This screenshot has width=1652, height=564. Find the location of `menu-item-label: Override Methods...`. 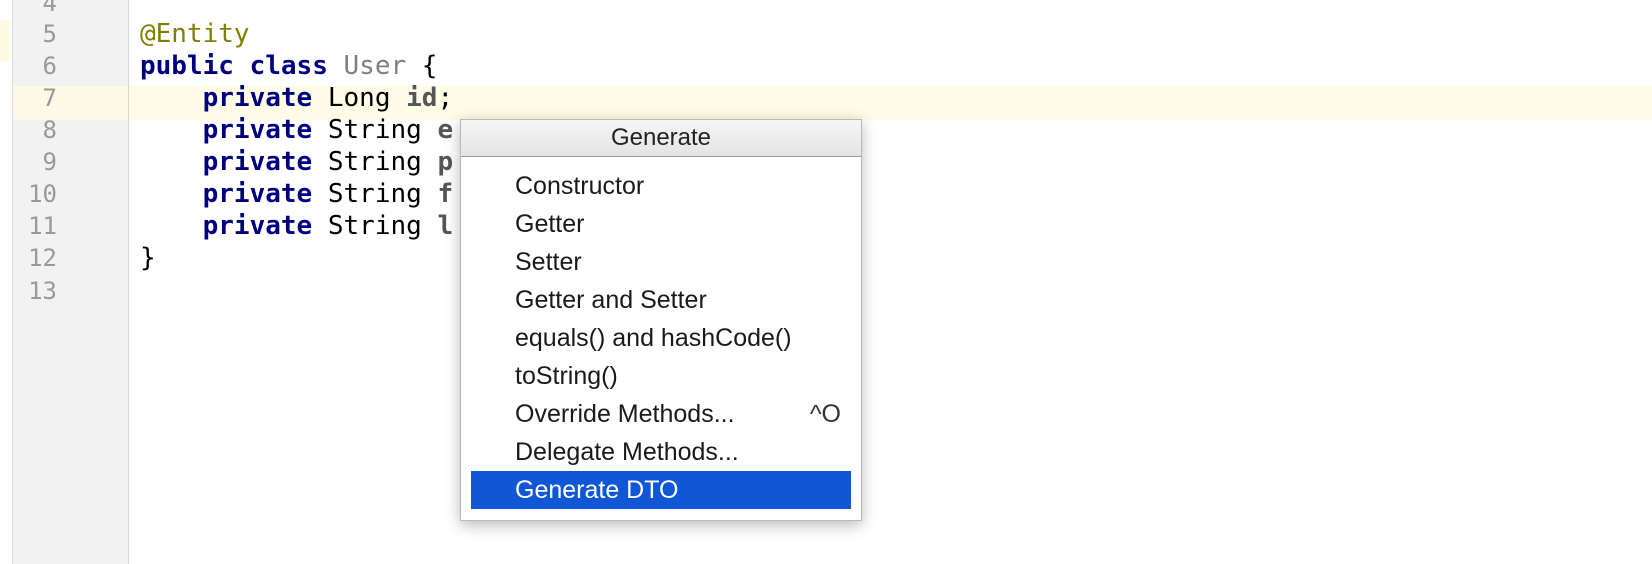

menu-item-label: Override Methods... is located at coordinates (625, 414).